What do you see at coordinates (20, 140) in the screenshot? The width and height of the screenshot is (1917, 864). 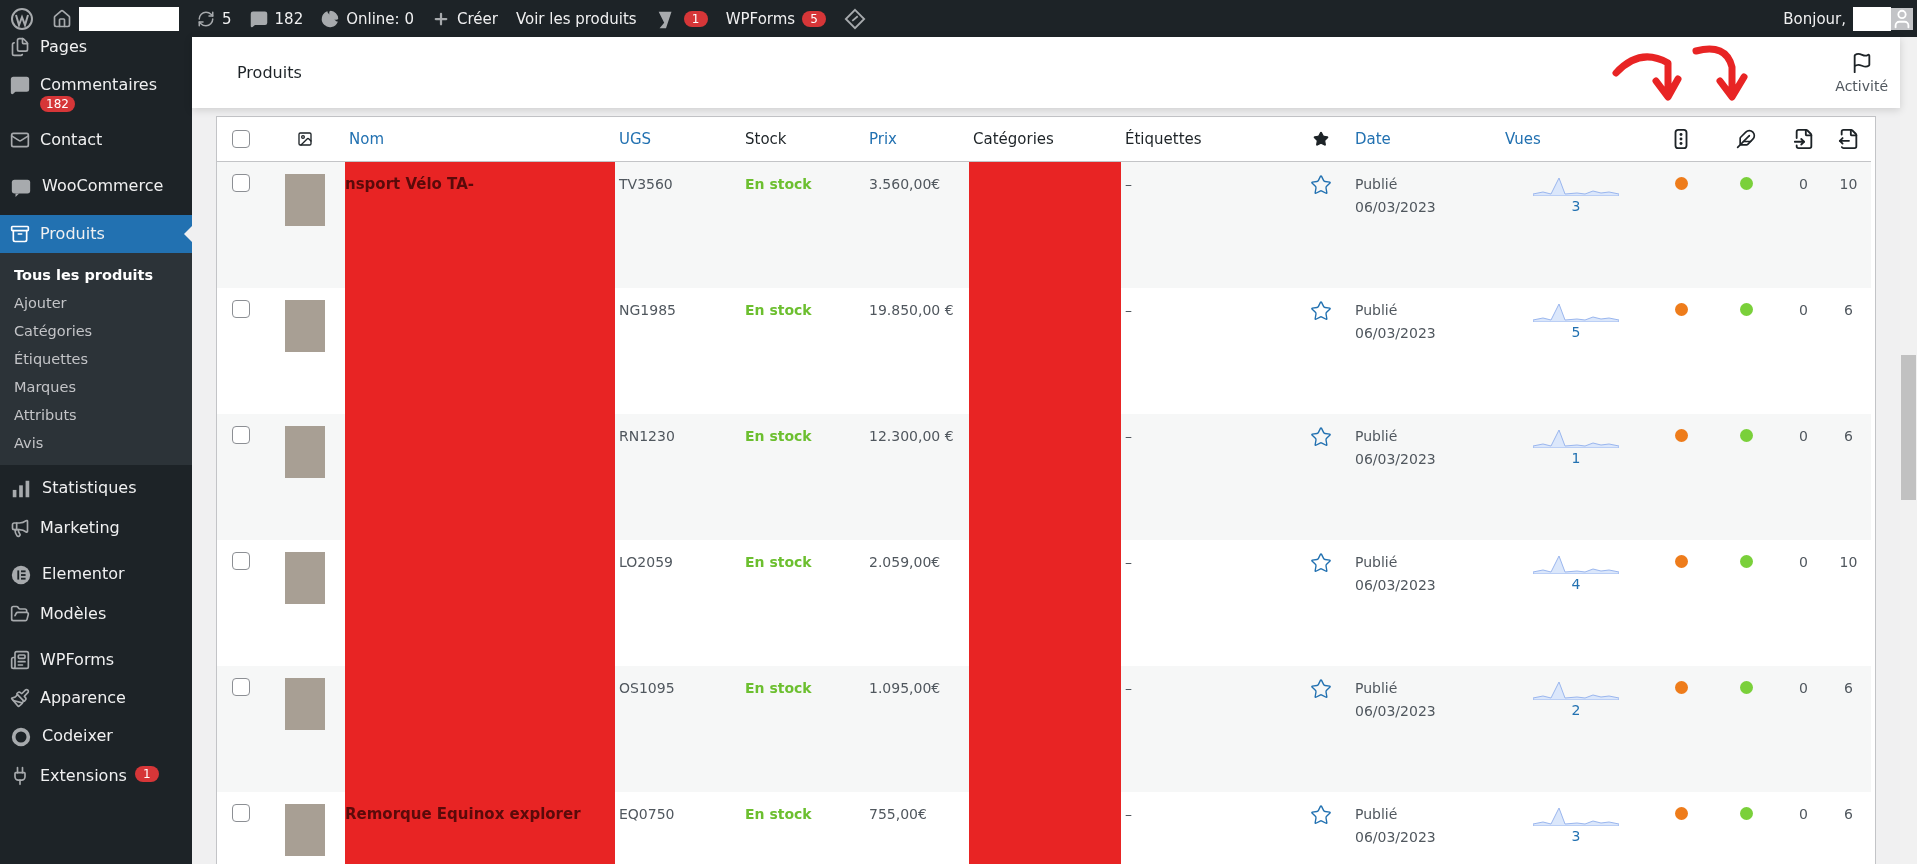 I see `mail-icon` at bounding box center [20, 140].